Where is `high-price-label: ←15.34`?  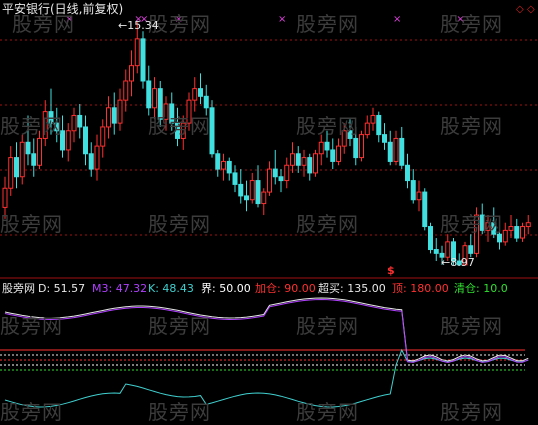
high-price-label: ←15.34 is located at coordinates (138, 25).